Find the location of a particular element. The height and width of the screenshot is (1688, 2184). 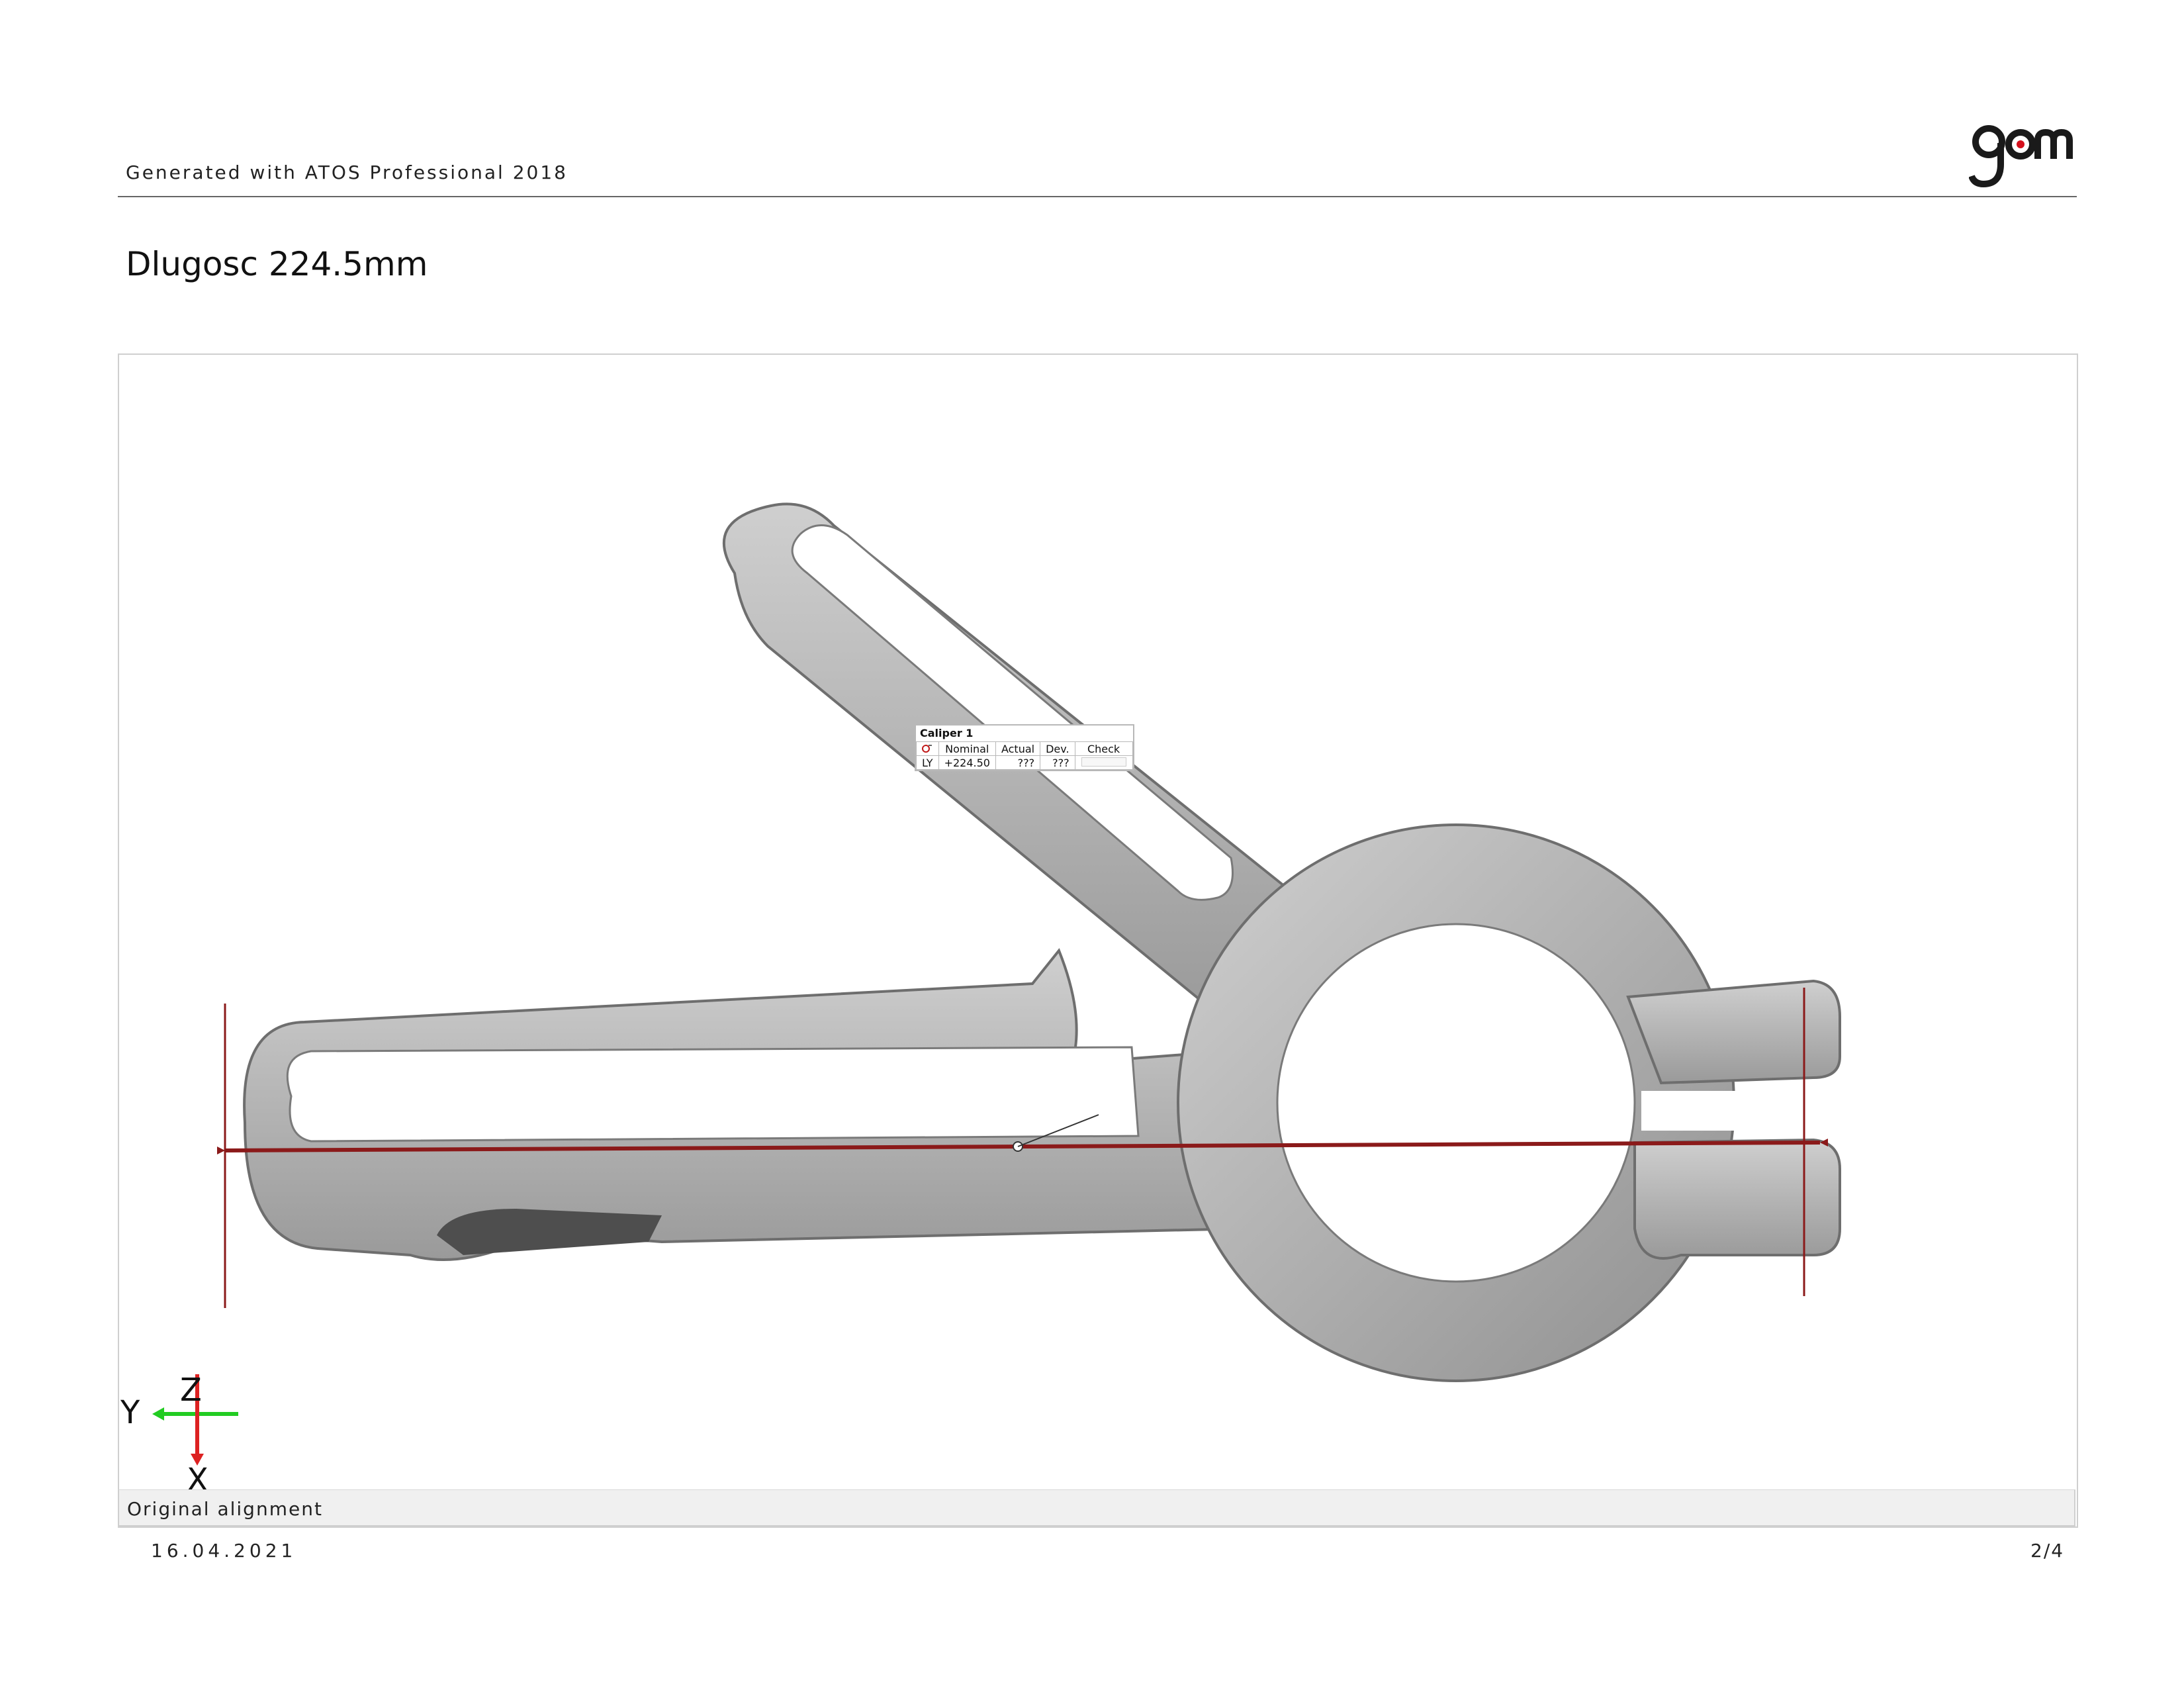

caliper-actual-value: ??? is located at coordinates (1018, 762).